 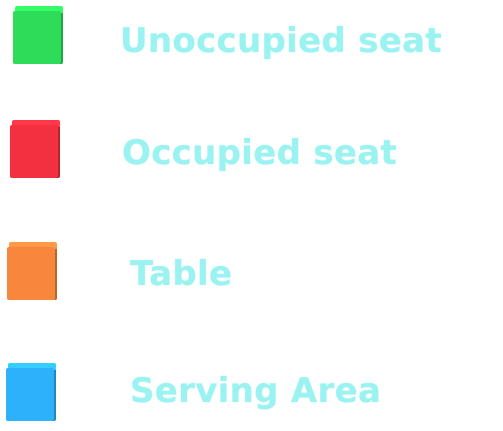 What do you see at coordinates (256, 391) in the screenshot?
I see `legend-label: Serving Area` at bounding box center [256, 391].